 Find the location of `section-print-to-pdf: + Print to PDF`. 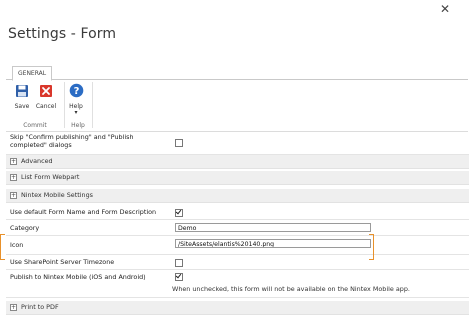

section-print-to-pdf: + Print to PDF is located at coordinates (237, 308).